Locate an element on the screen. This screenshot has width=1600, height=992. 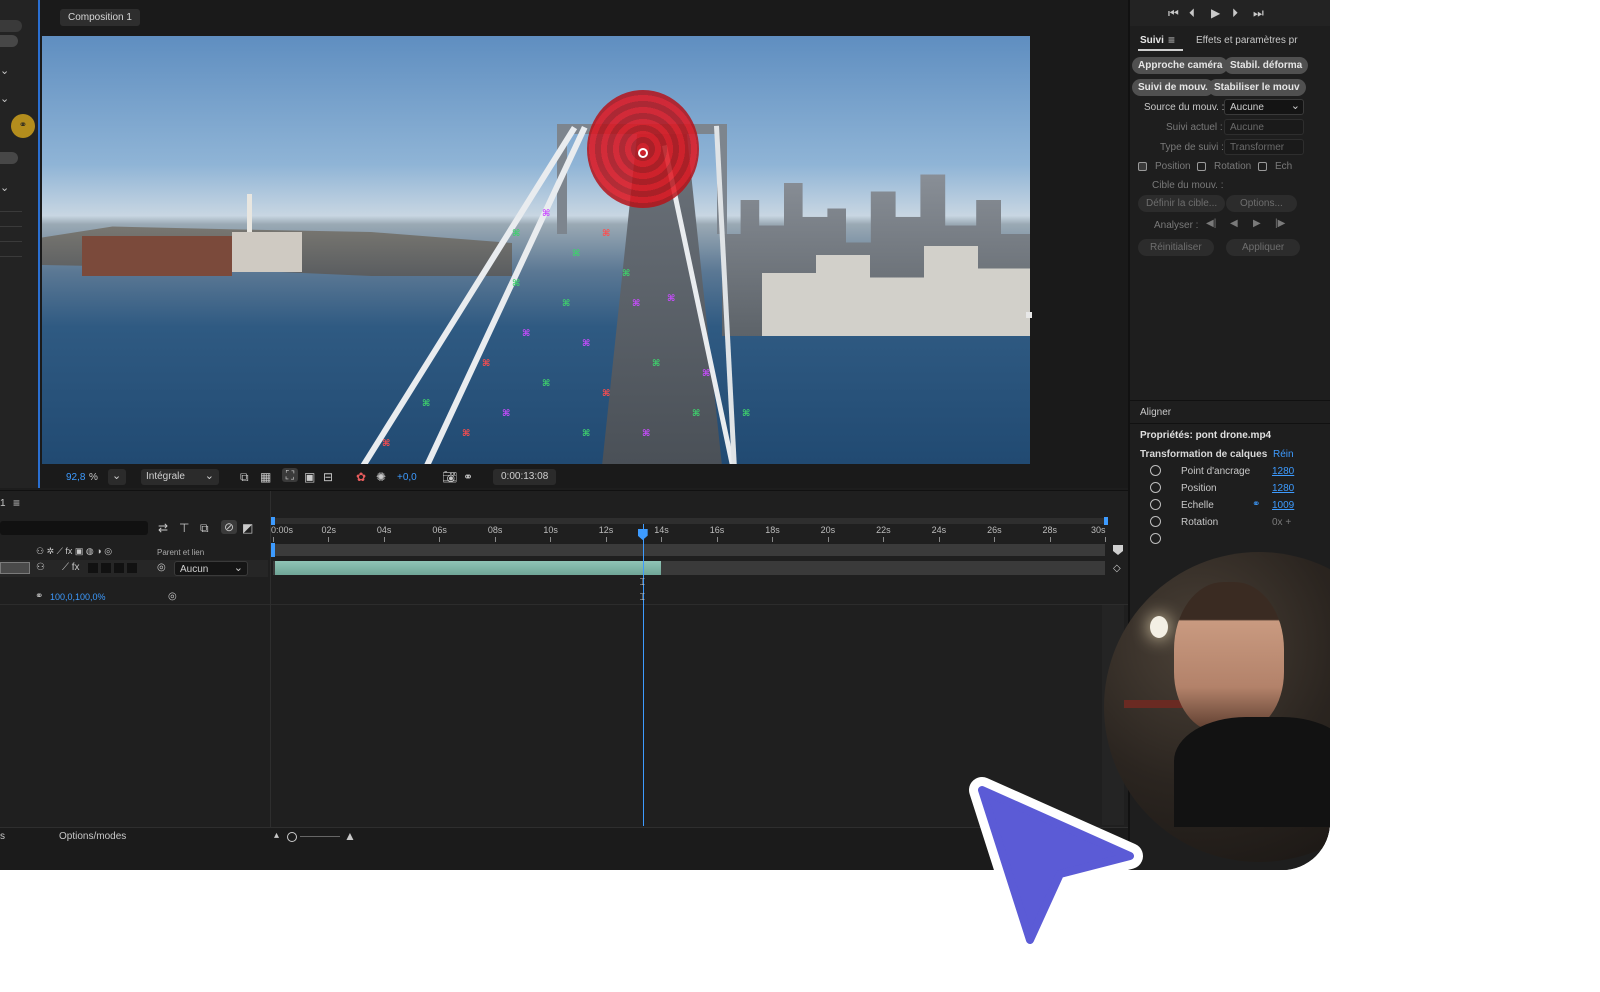
start-marker is located at coordinates (273, 550).